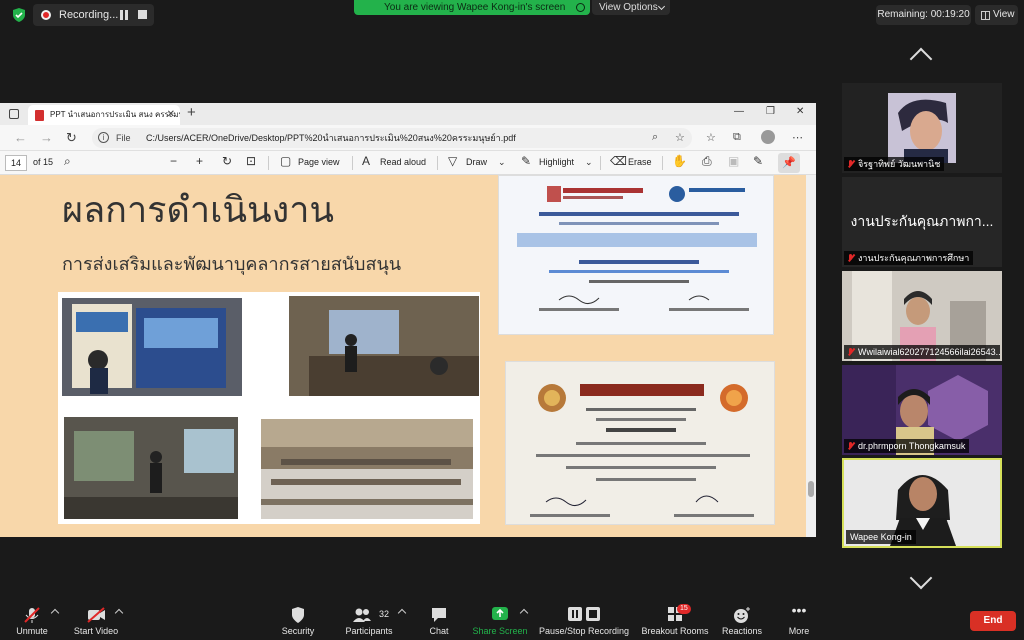  Describe the element at coordinates (993, 621) in the screenshot. I see `end-meeting-button: End` at that location.